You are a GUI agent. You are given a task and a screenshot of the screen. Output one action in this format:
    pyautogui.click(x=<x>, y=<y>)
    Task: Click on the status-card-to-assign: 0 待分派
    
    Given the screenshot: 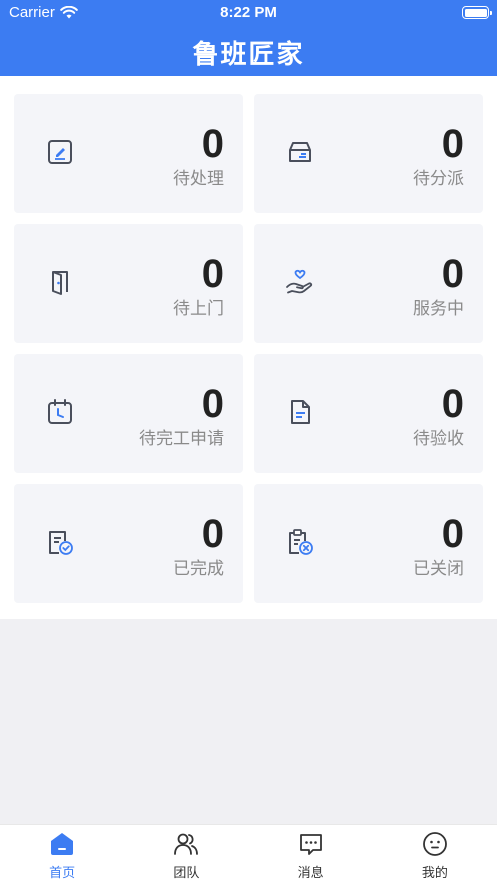 What is the action you would take?
    pyautogui.click(x=368, y=153)
    